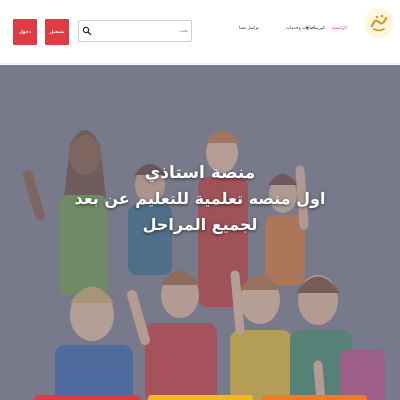 The width and height of the screenshot is (400, 400). I want to click on search-icon, so click(87, 31).